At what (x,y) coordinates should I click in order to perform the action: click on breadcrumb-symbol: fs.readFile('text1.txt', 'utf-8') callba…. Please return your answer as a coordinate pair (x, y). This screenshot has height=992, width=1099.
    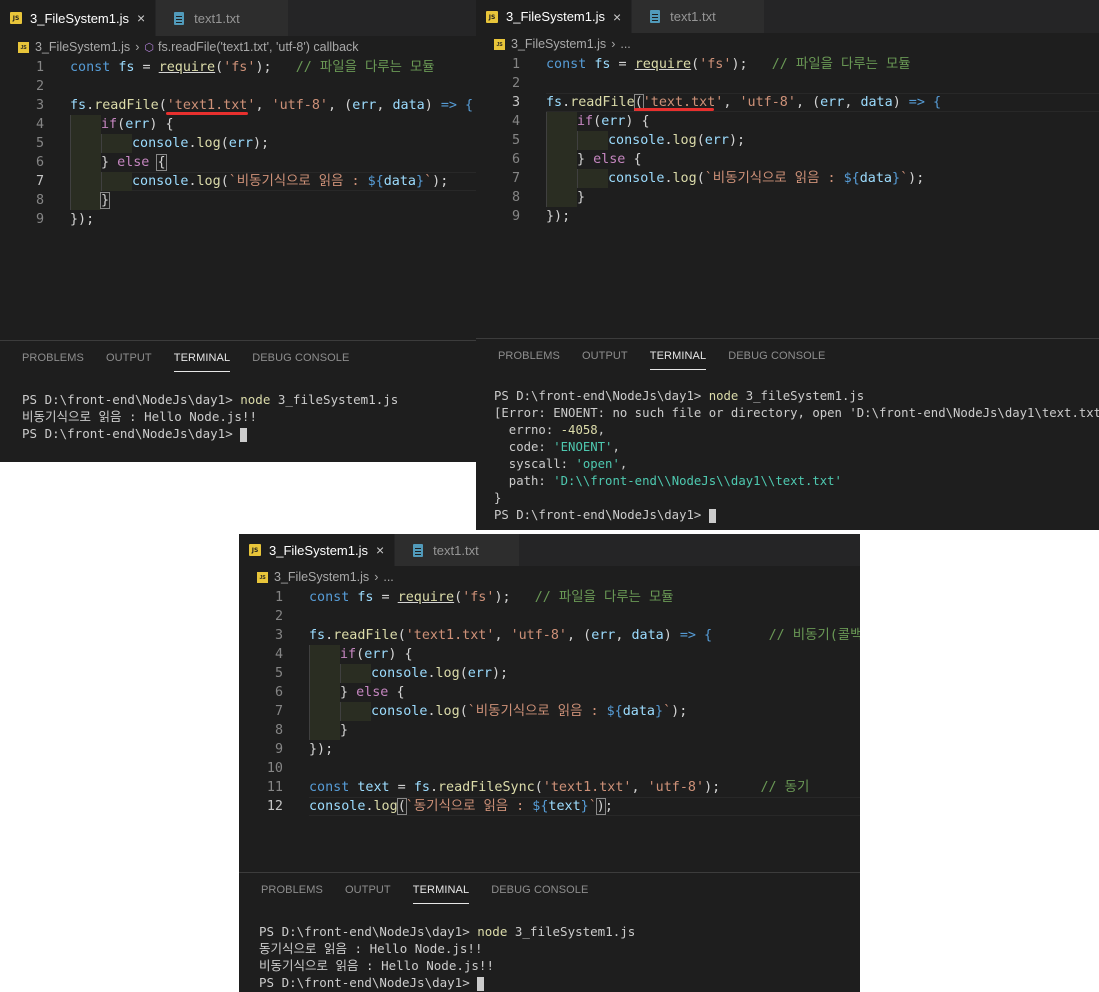
    Looking at the image, I should click on (258, 47).